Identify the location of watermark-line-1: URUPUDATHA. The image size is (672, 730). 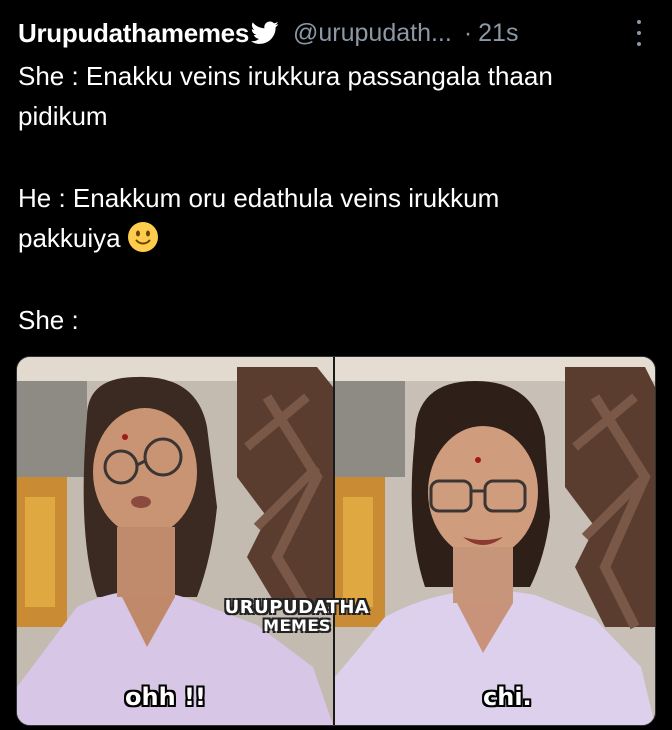
(297, 607).